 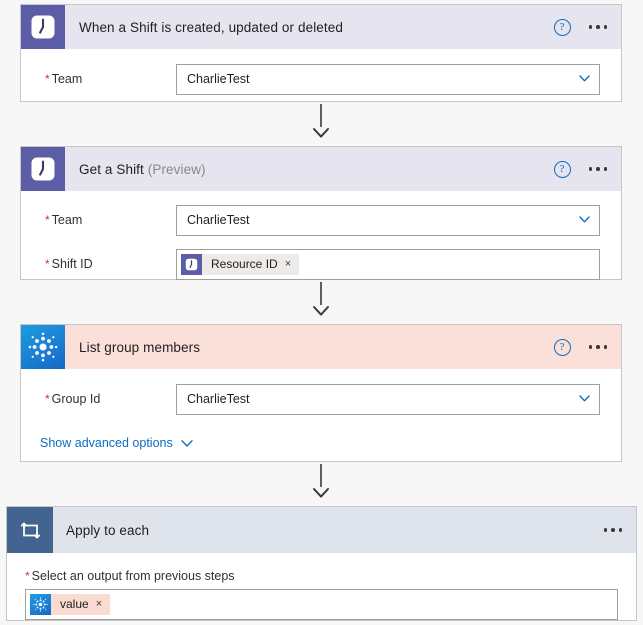 I want to click on field-row-shift-id: * Shift ID Resource ID ×, so click(x=321, y=264).